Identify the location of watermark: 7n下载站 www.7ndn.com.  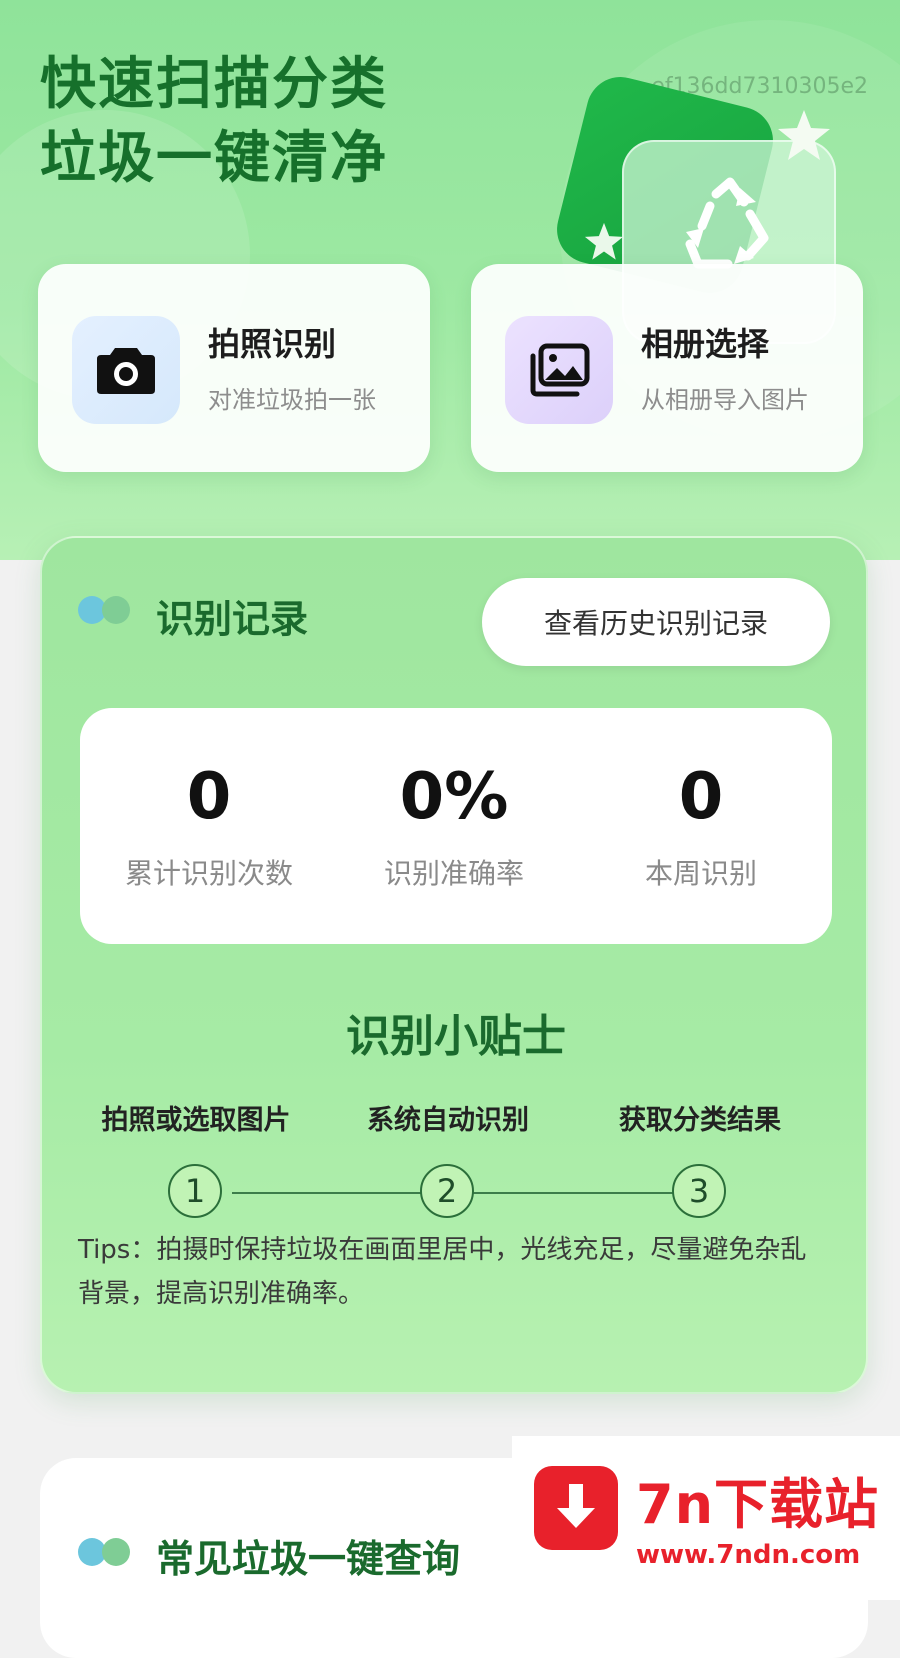
(706, 1518).